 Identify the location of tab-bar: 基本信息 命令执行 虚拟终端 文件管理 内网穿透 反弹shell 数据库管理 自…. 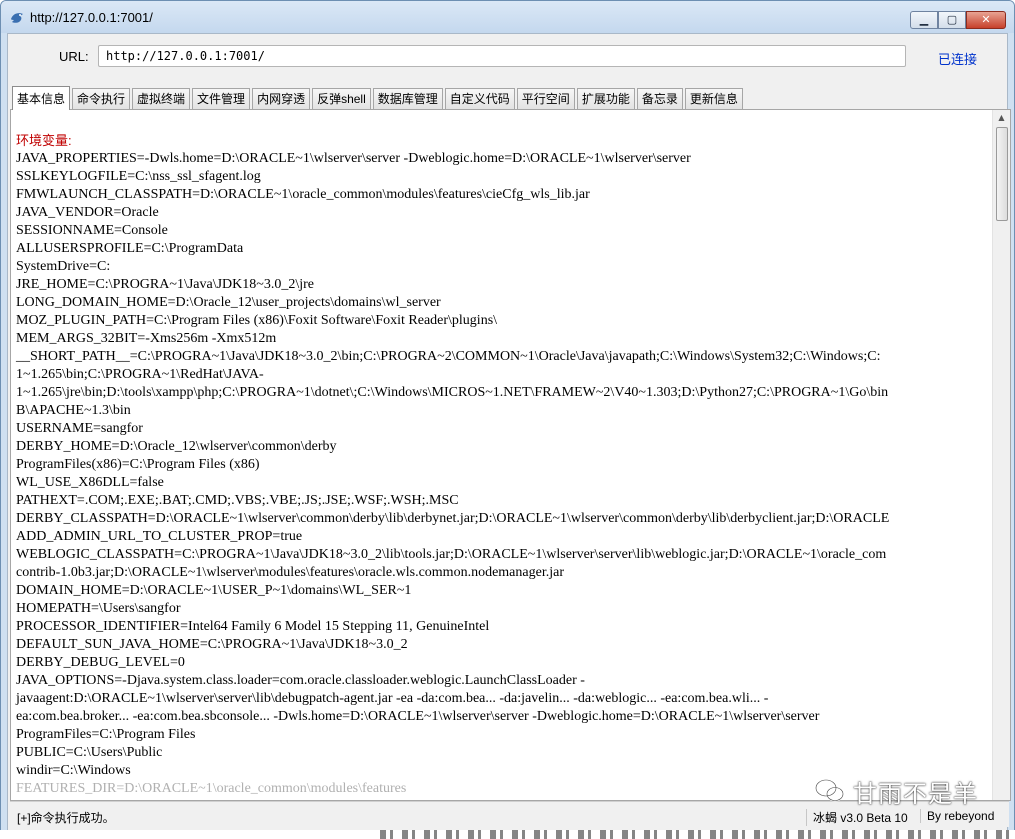
(378, 98).